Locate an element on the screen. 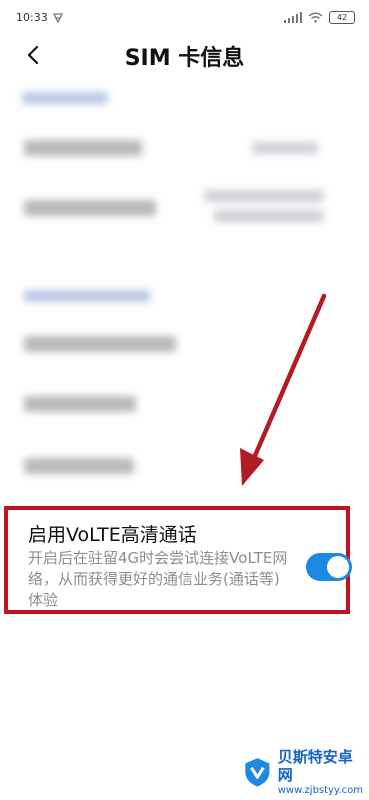  volte-toggle is located at coordinates (329, 567).